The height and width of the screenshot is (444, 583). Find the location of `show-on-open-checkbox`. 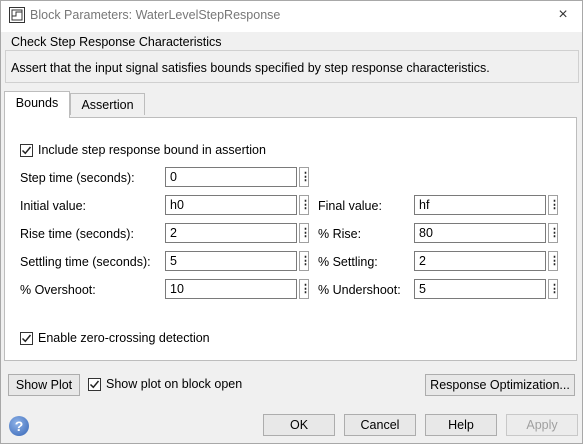

show-on-open-checkbox is located at coordinates (94, 384).